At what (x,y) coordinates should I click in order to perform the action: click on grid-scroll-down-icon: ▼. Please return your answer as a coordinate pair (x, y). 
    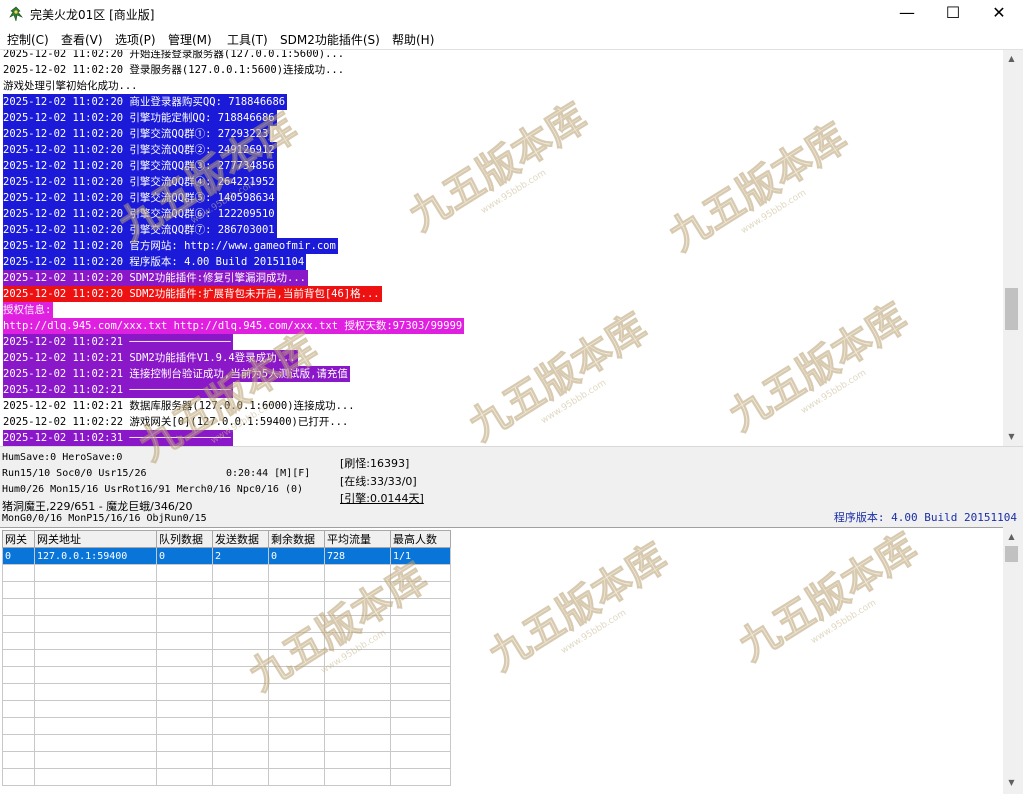
    Looking at the image, I should click on (1011, 783).